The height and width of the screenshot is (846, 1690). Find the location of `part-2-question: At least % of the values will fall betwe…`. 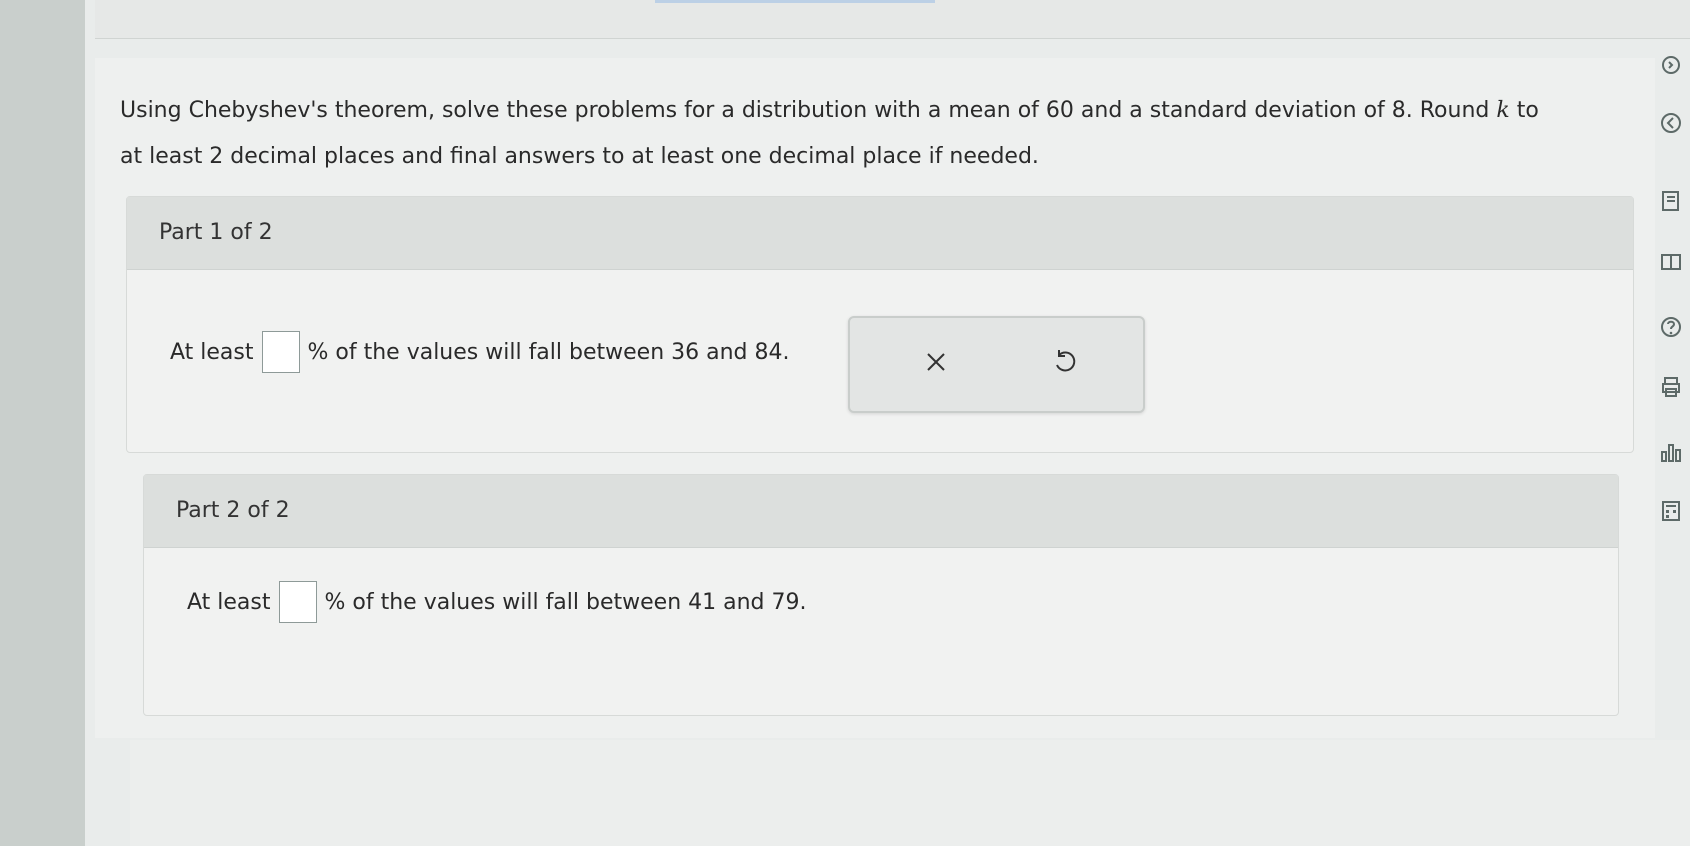

part-2-question: At least % of the values will fall betwe… is located at coordinates (497, 602).